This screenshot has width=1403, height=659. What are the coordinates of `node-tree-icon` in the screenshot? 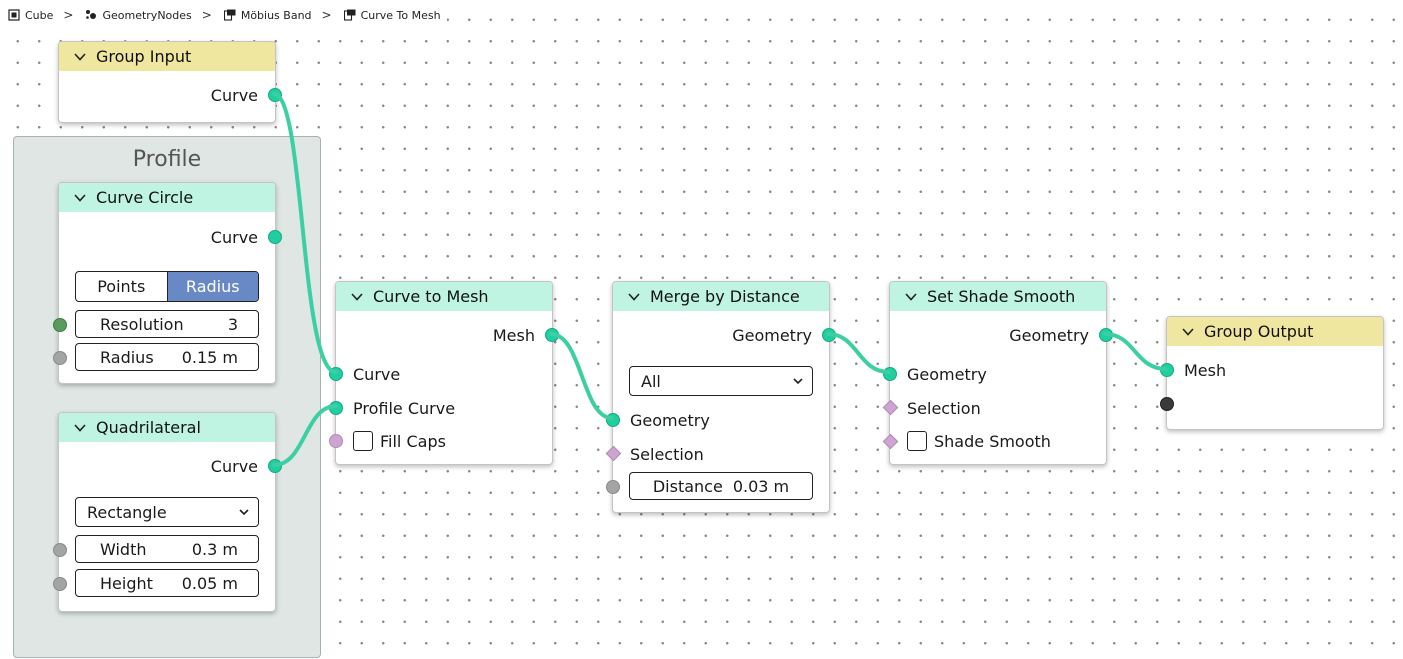 It's located at (349, 15).